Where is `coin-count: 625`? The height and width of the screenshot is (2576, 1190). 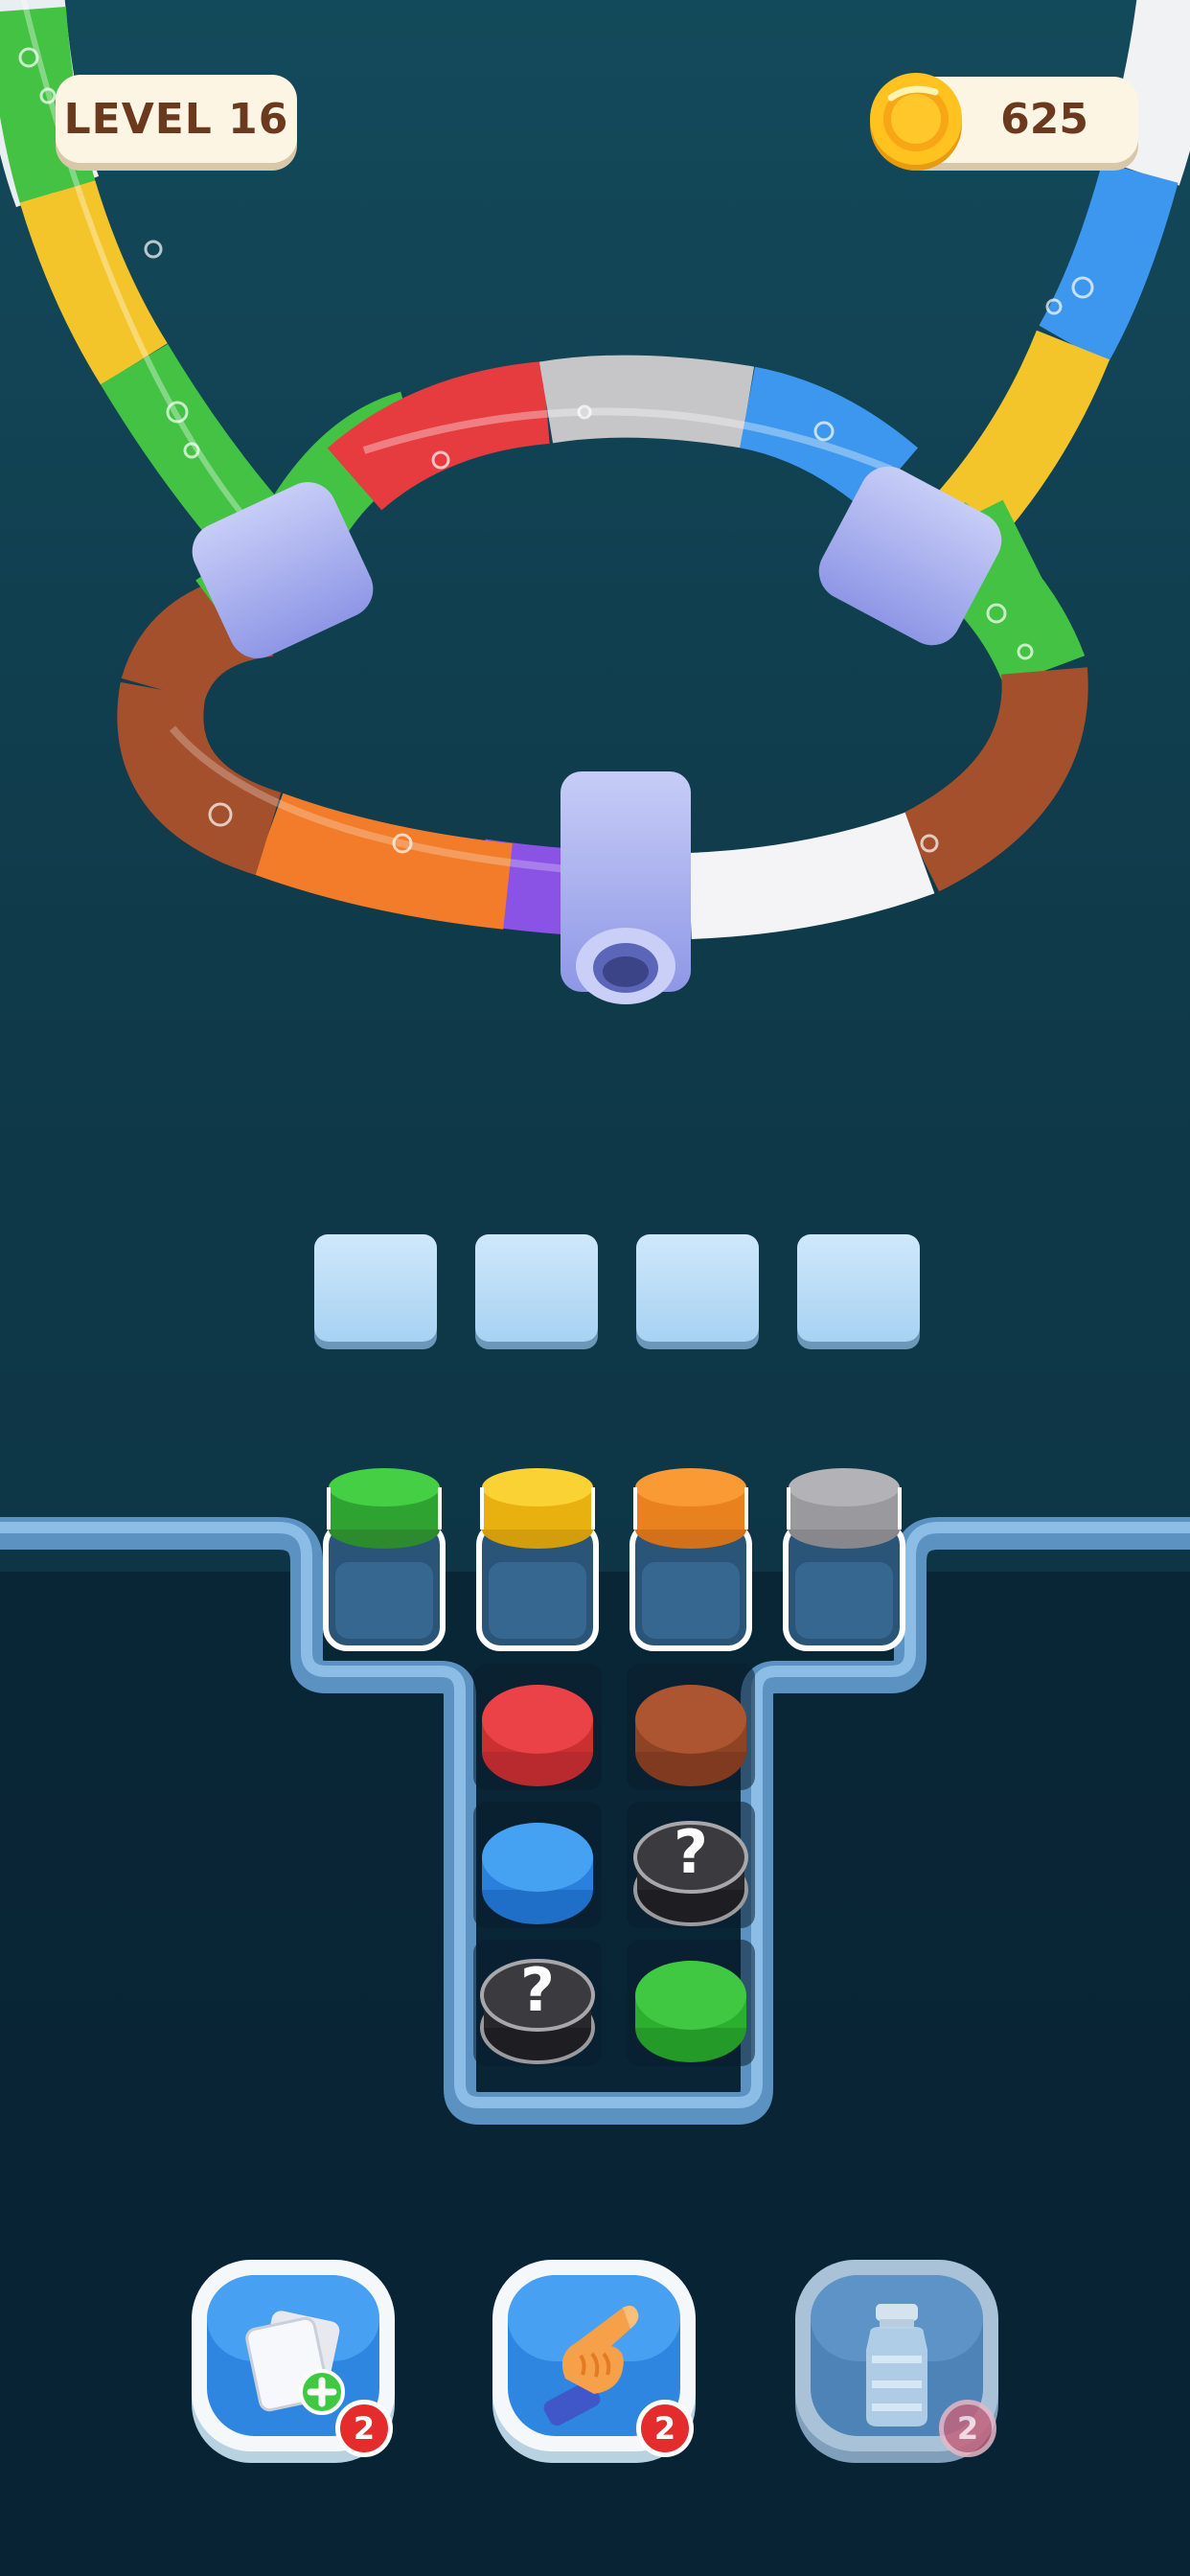 coin-count: 625 is located at coordinates (1044, 120).